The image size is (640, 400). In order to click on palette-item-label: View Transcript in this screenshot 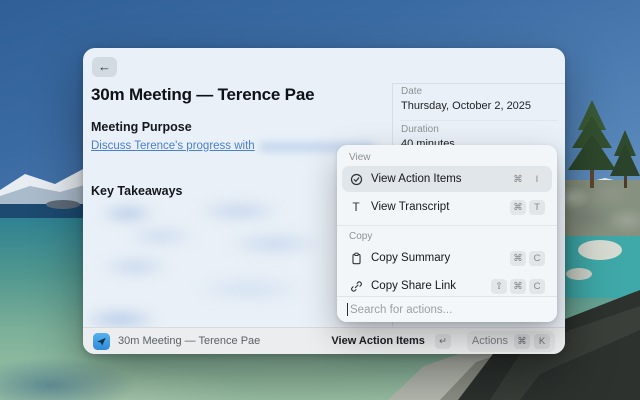, I will do `click(410, 207)`.